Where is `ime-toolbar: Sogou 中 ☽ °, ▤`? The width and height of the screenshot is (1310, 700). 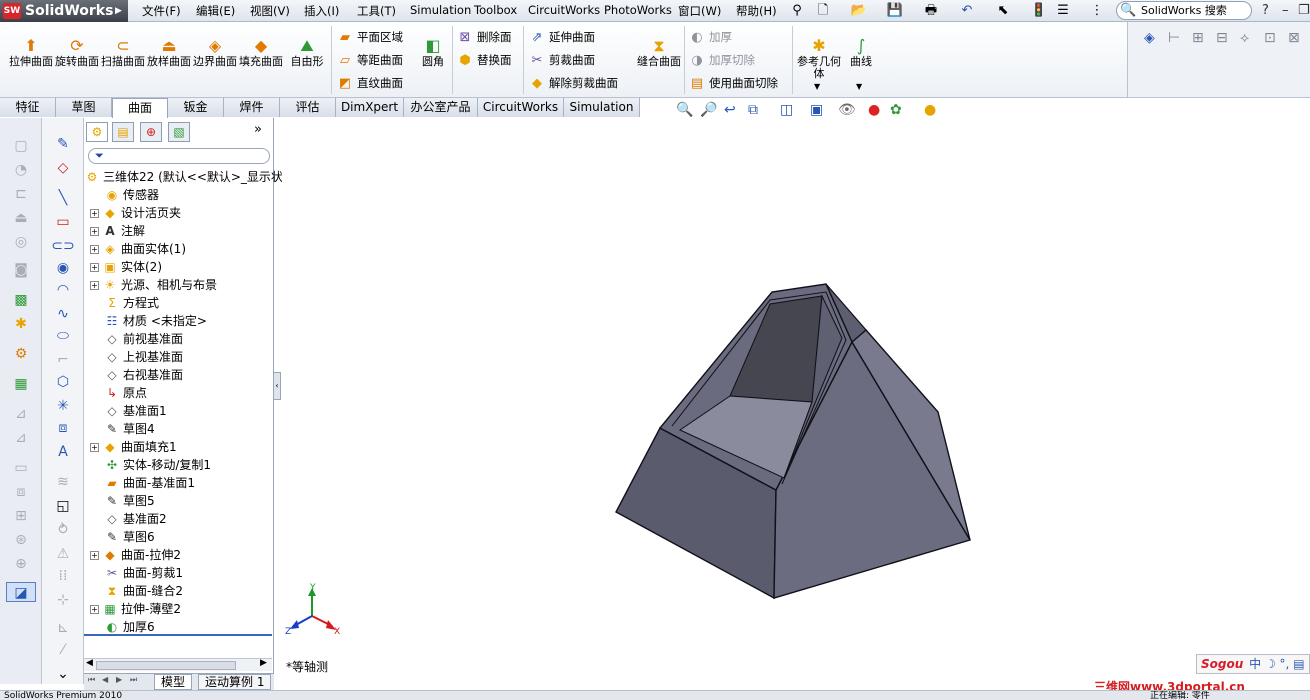 ime-toolbar: Sogou 中 ☽ °, ▤ is located at coordinates (1253, 664).